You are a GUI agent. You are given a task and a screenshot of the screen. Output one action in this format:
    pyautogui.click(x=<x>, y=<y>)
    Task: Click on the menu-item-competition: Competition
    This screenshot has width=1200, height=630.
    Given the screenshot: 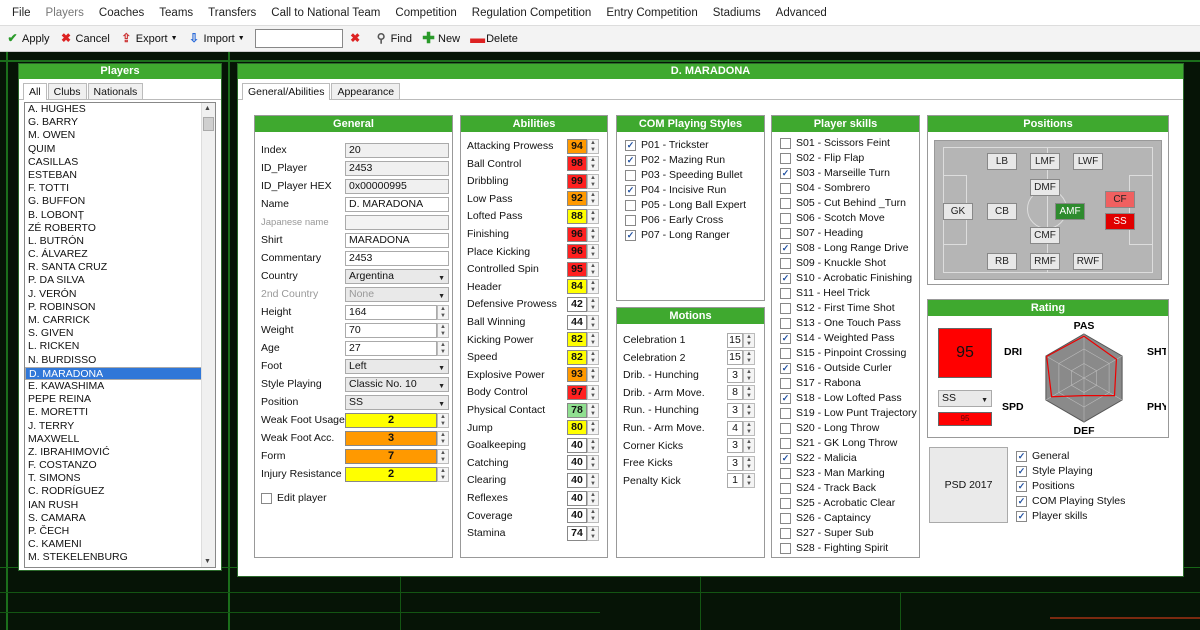 What is the action you would take?
    pyautogui.click(x=425, y=13)
    